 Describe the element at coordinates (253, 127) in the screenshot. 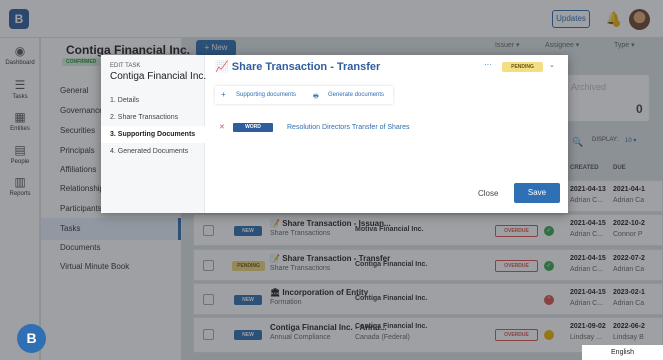

I see `document-type-badge: WORD` at that location.